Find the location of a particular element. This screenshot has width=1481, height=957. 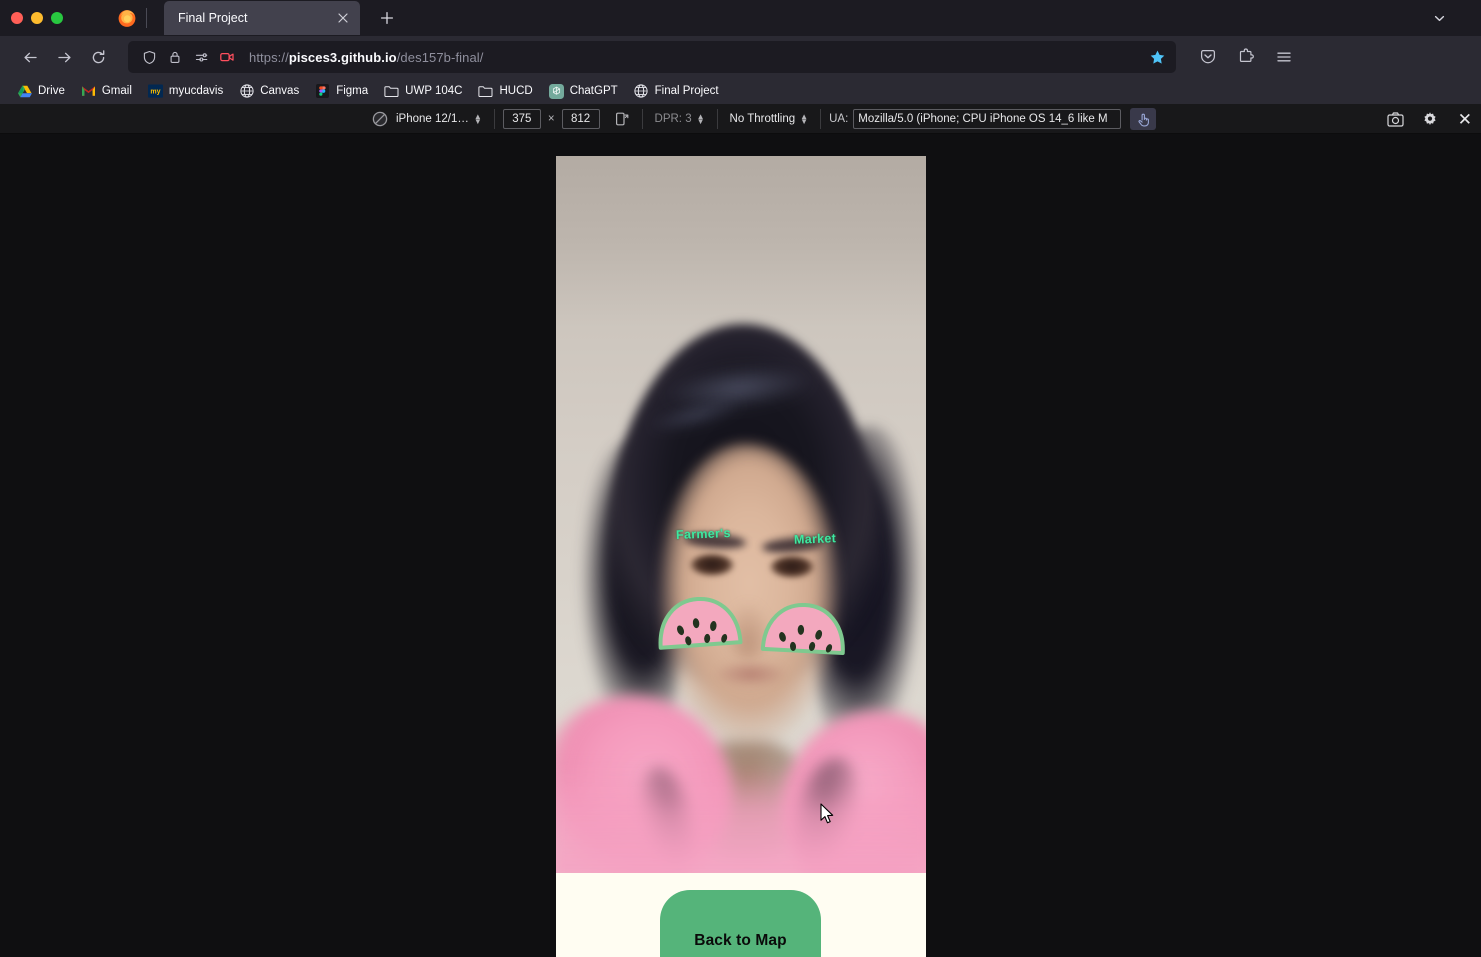

svg-text: my is located at coordinates (155, 92).